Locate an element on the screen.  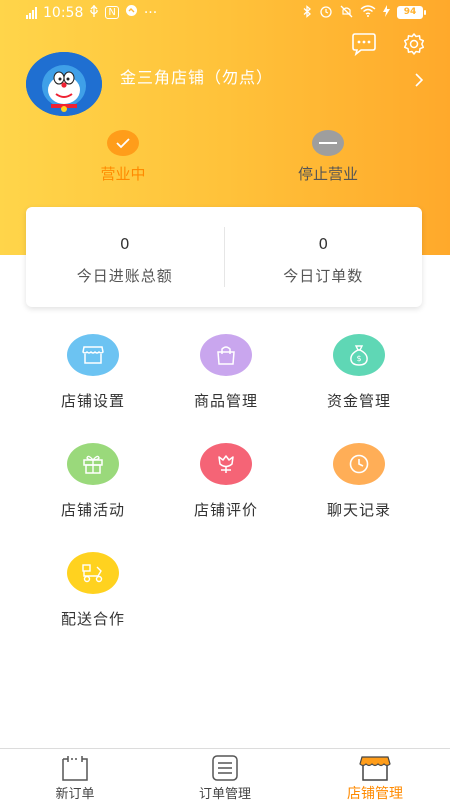
money-bag-icon: $ is located at coordinates (359, 355).